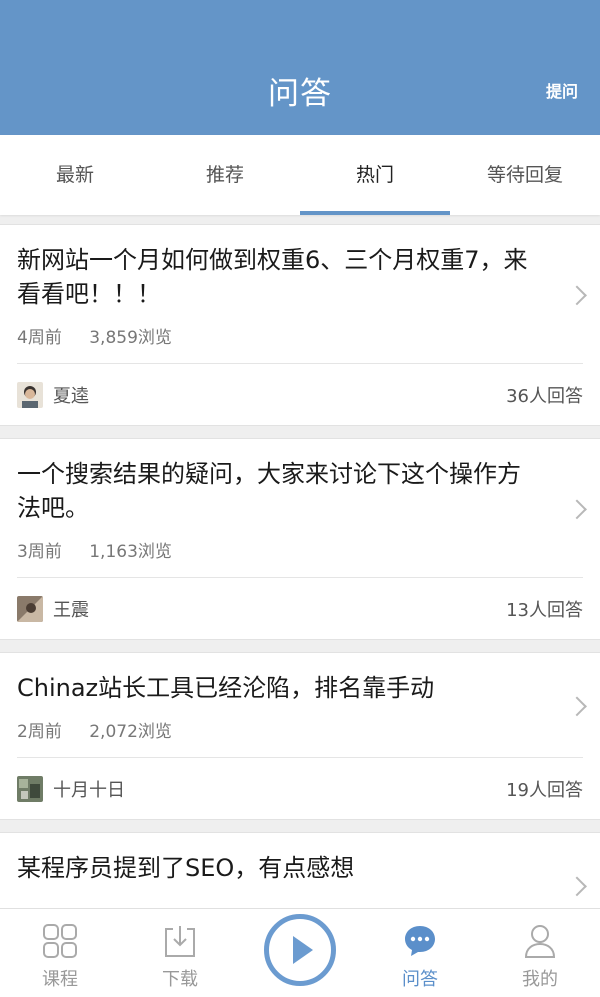 The width and height of the screenshot is (600, 997). I want to click on question-time: 2周前, so click(39, 732).